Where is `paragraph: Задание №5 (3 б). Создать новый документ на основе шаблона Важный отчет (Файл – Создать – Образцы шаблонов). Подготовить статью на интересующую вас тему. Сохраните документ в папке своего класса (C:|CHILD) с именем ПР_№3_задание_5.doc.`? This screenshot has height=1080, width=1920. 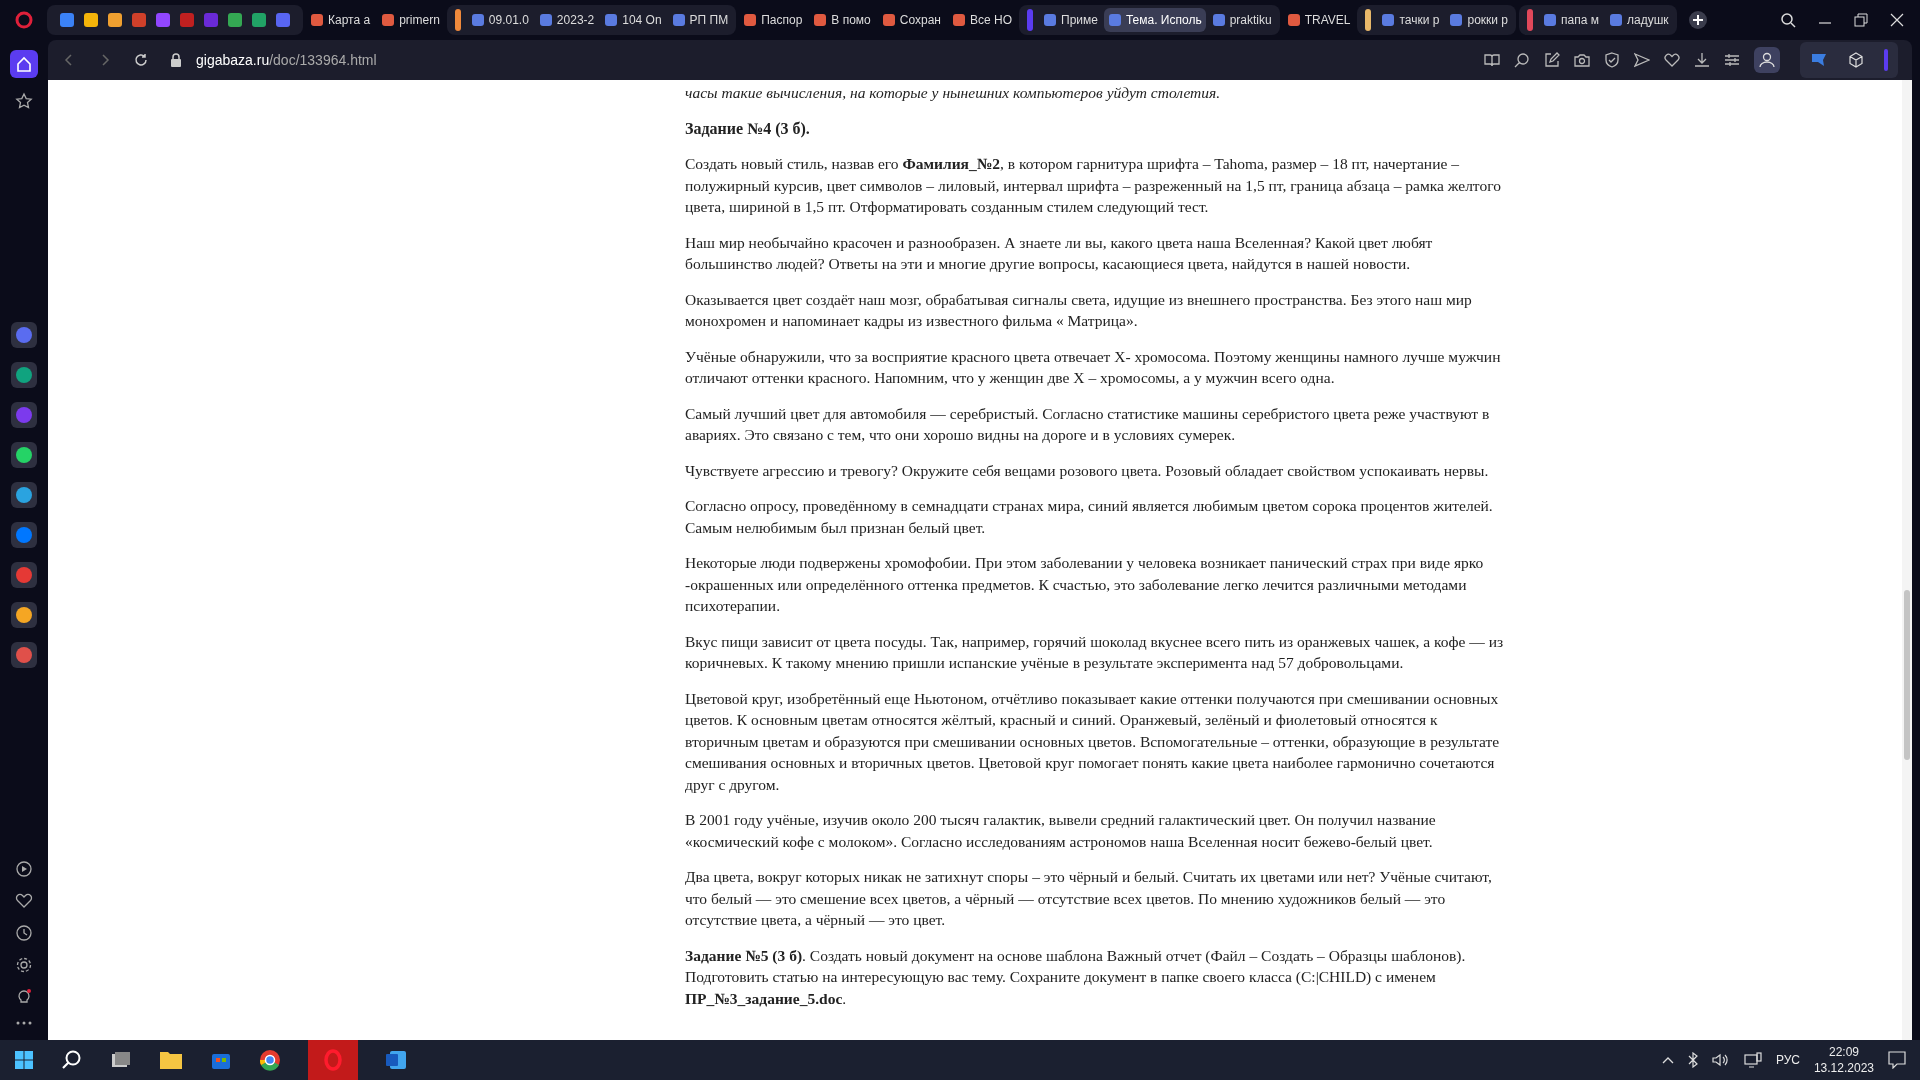 paragraph: Задание №5 (3 б). Создать новый документ на основе шаблона Важный отчет (Файл – Создать – Образцы шаблонов). Подготовить статью на интересующую вас тему. Сохраните документ в папке своего класса (C:|CHILD) с именем ПР_№3_задание_5.doc. is located at coordinates (1076, 977).